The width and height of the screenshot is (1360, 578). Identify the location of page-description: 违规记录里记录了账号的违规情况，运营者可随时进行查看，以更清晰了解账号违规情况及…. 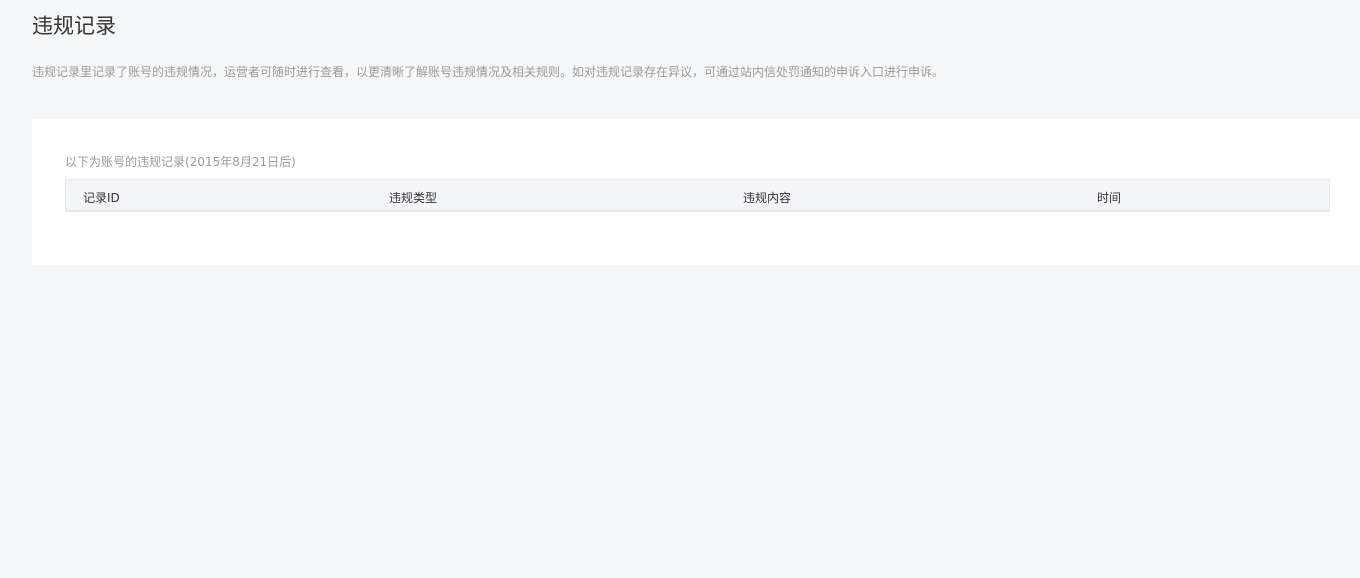
(488, 72).